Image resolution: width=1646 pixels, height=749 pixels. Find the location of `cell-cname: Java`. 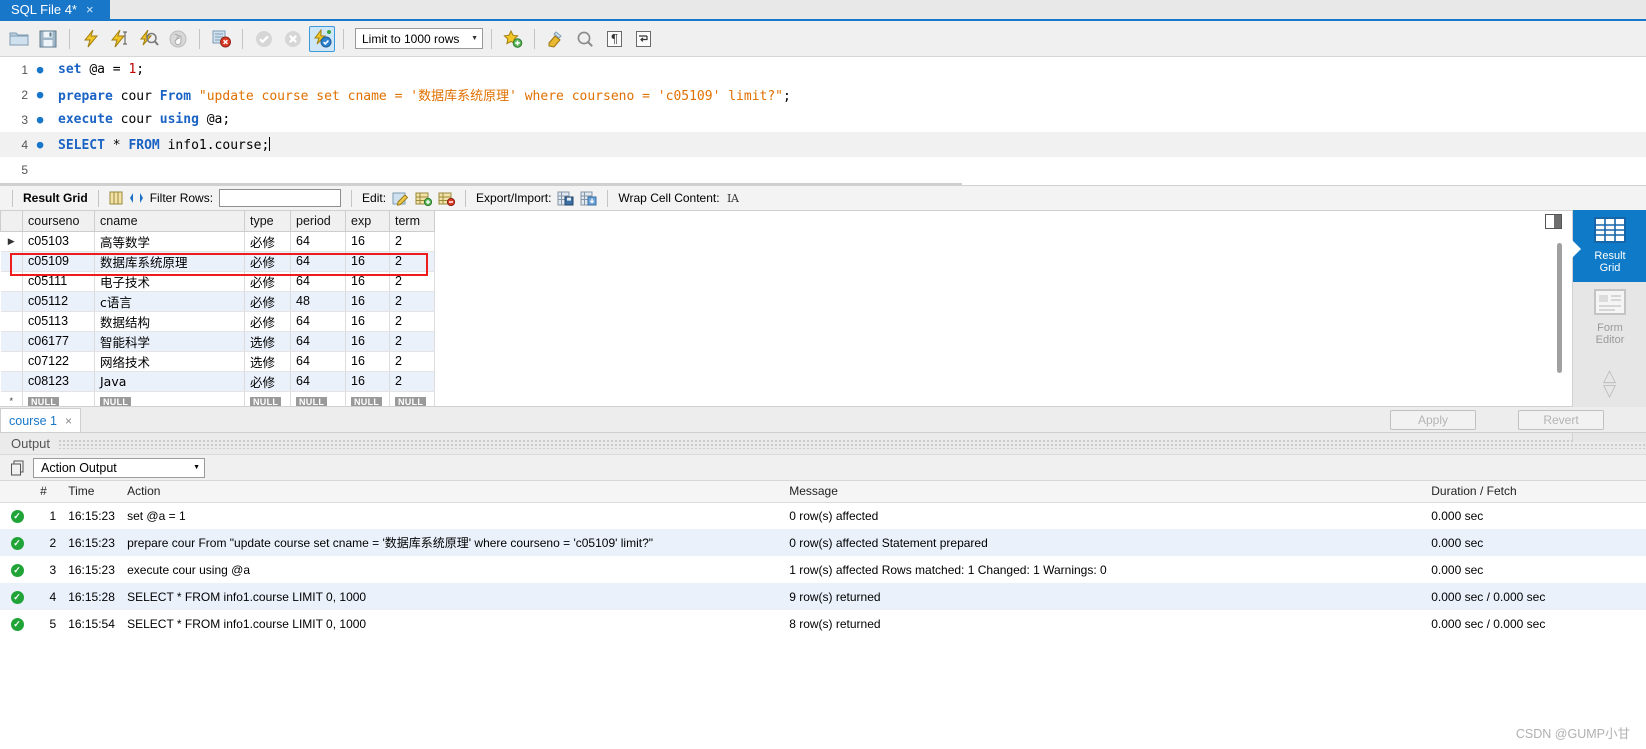

cell-cname: Java is located at coordinates (169, 381).